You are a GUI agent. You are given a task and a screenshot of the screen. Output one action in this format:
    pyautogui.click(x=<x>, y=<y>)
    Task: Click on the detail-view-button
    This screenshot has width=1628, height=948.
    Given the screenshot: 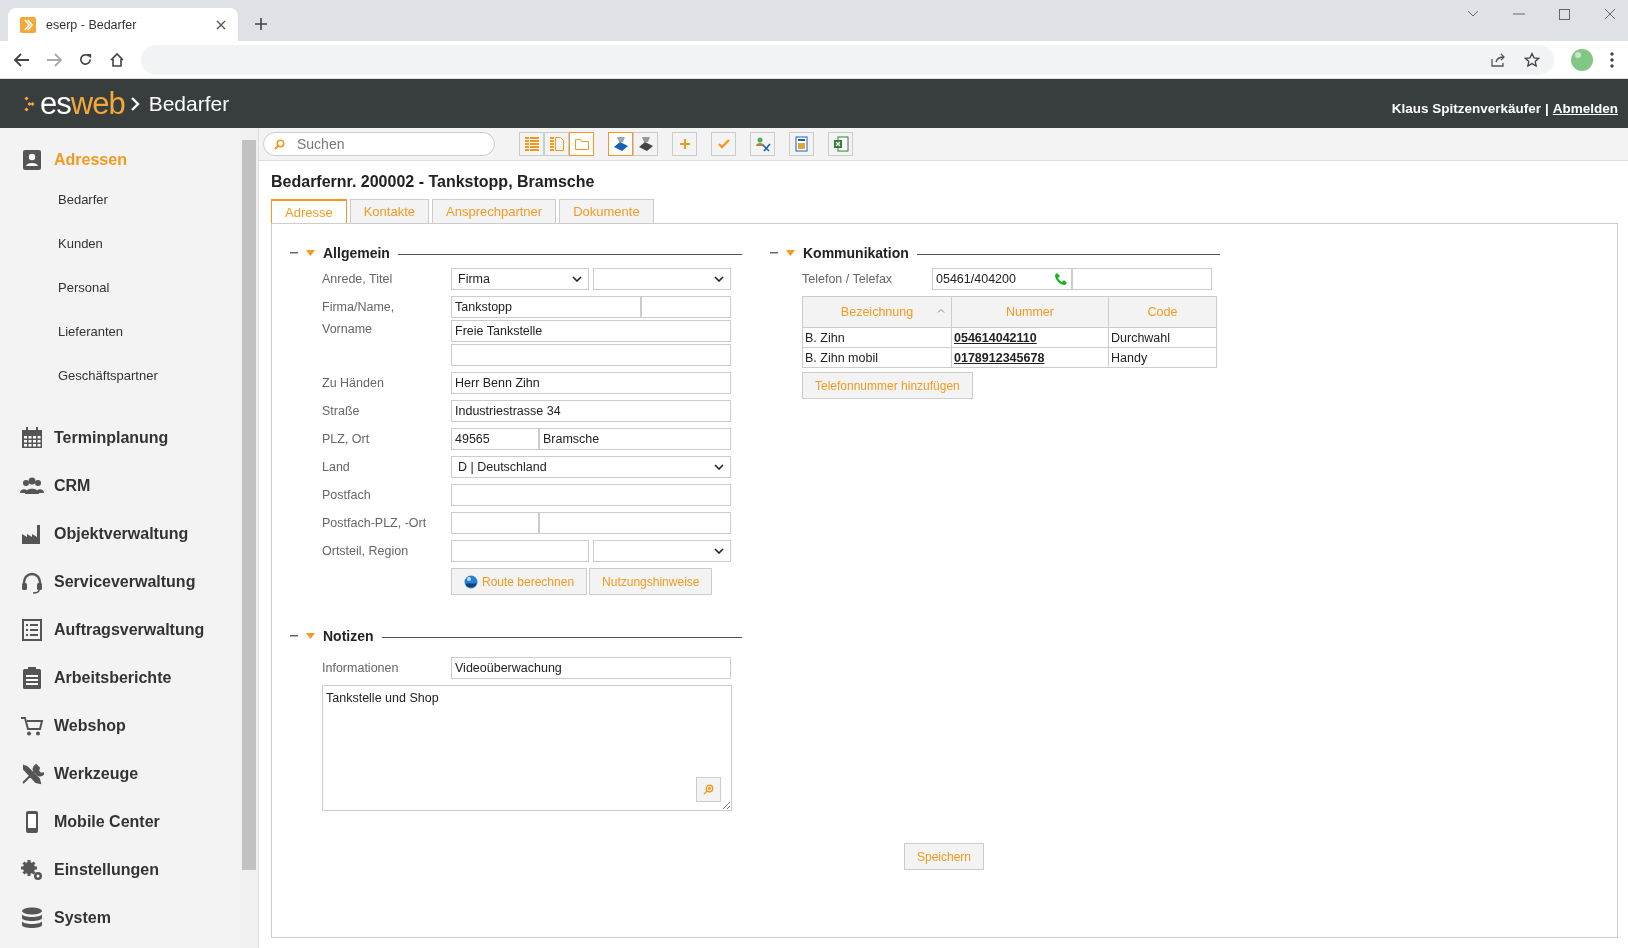 What is the action you would take?
    pyautogui.click(x=556, y=144)
    